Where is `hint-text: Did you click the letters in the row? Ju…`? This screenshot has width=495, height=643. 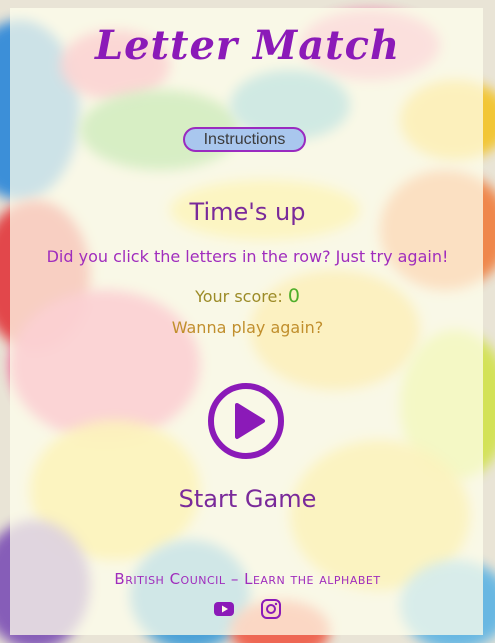
hint-text: Did you click the letters in the row? Ju… is located at coordinates (247, 256).